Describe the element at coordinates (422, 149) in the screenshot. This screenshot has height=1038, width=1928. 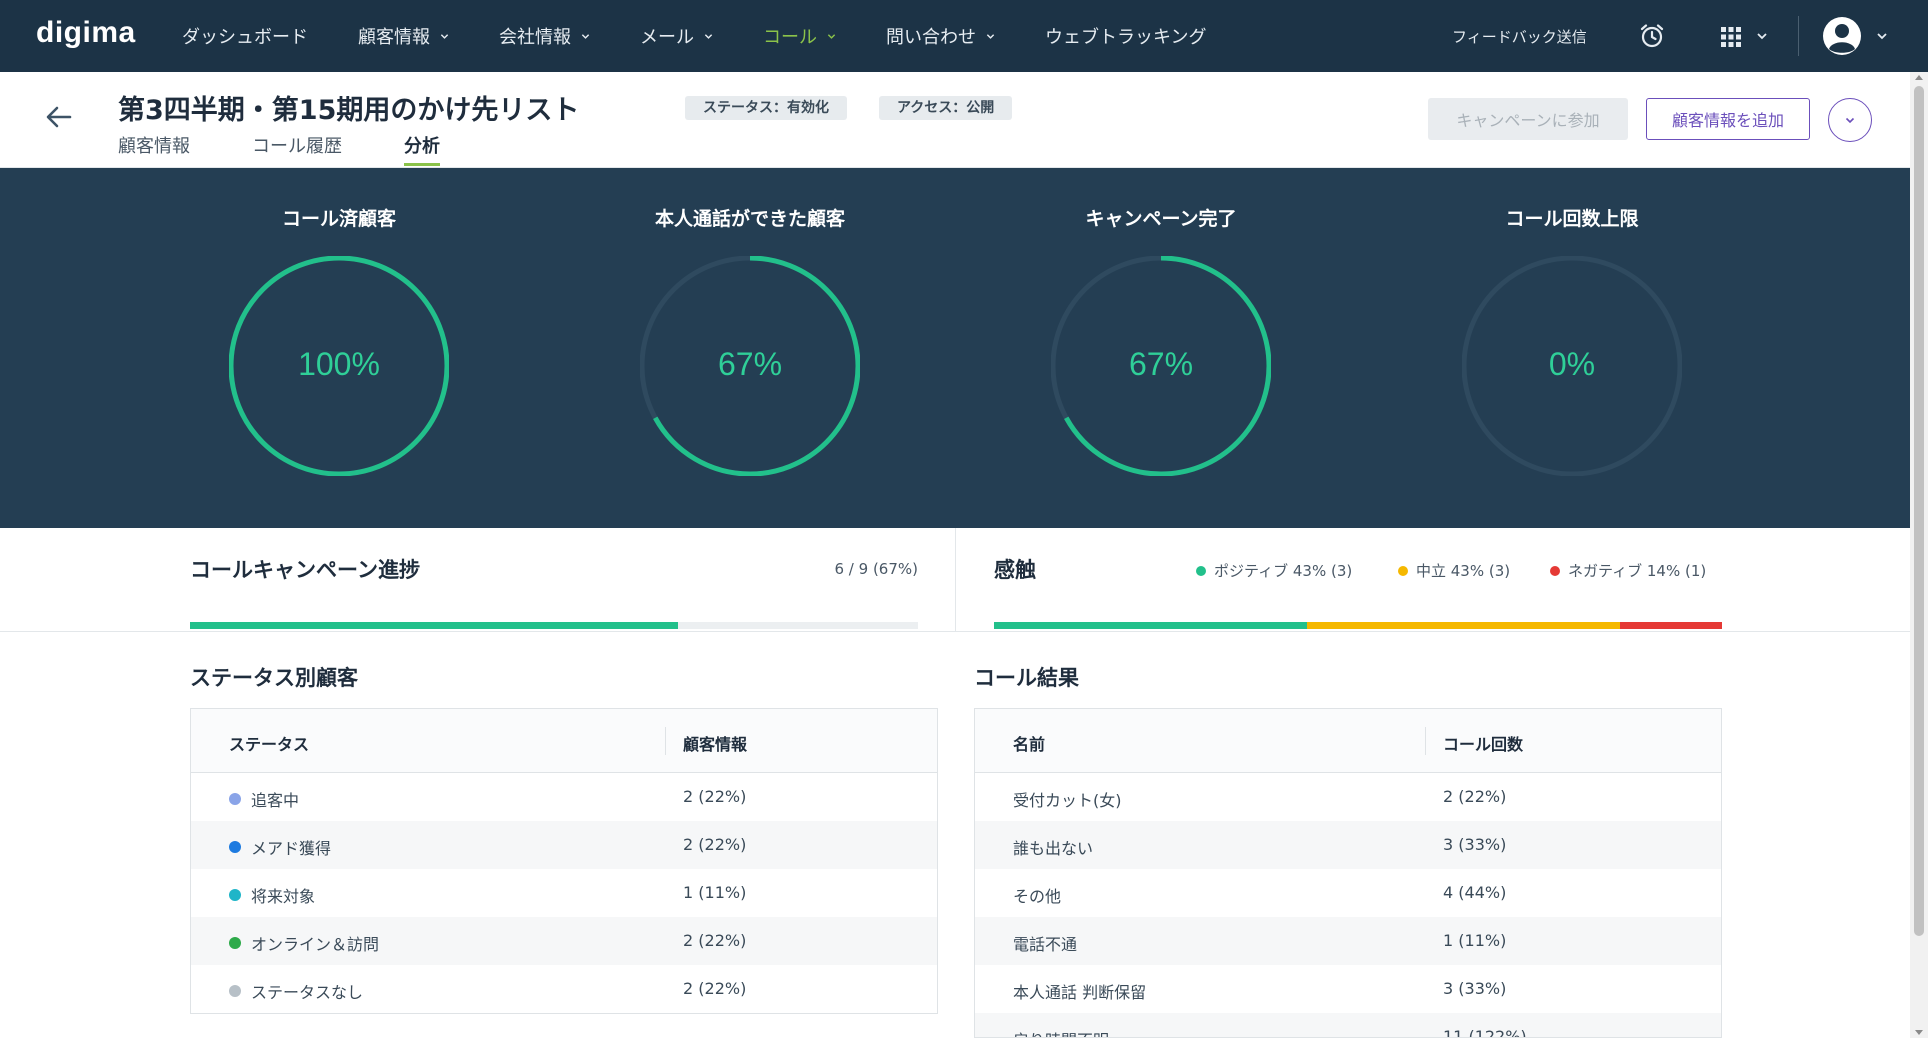
I see `tab-analysis: 分析` at that location.